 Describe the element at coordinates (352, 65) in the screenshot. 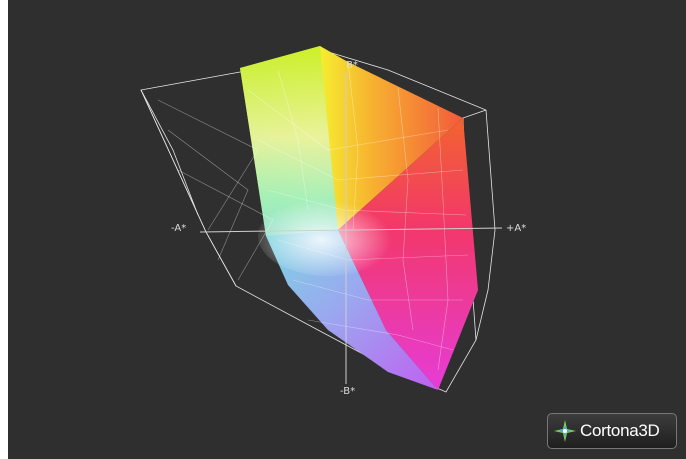

I see `axis-label-b-plus: B*` at that location.